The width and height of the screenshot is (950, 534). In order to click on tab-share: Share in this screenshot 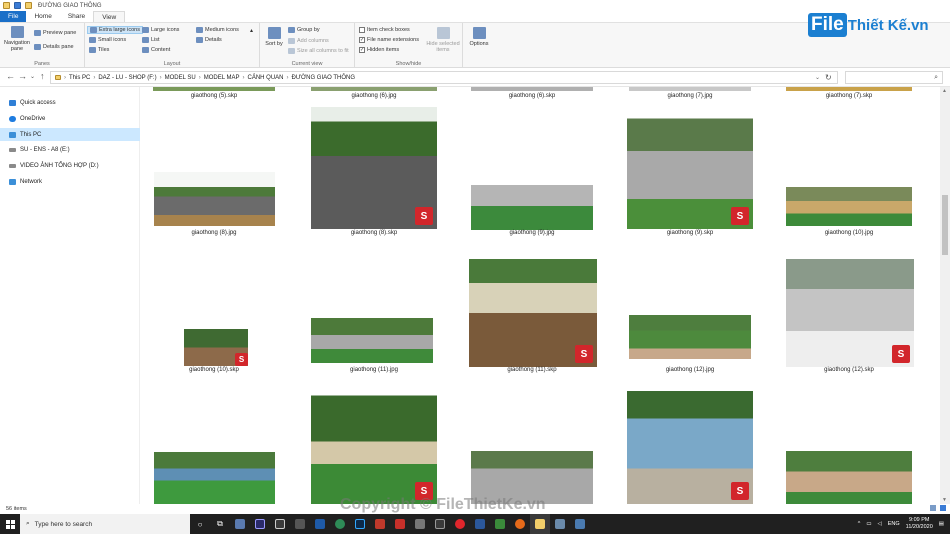, I will do `click(76, 16)`.